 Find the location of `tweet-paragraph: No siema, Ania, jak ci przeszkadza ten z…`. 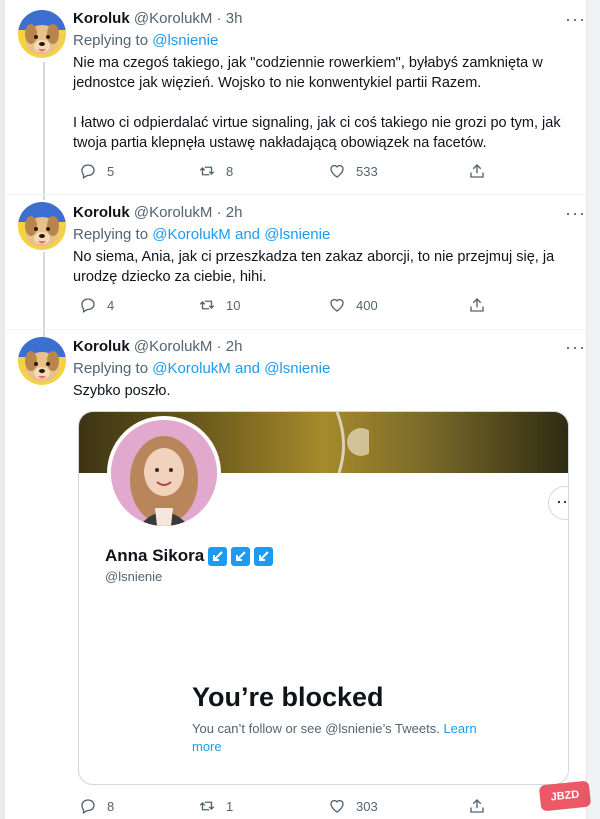

tweet-paragraph: No siema, Ania, jak ci przeszkadza ten z… is located at coordinates (314, 267).